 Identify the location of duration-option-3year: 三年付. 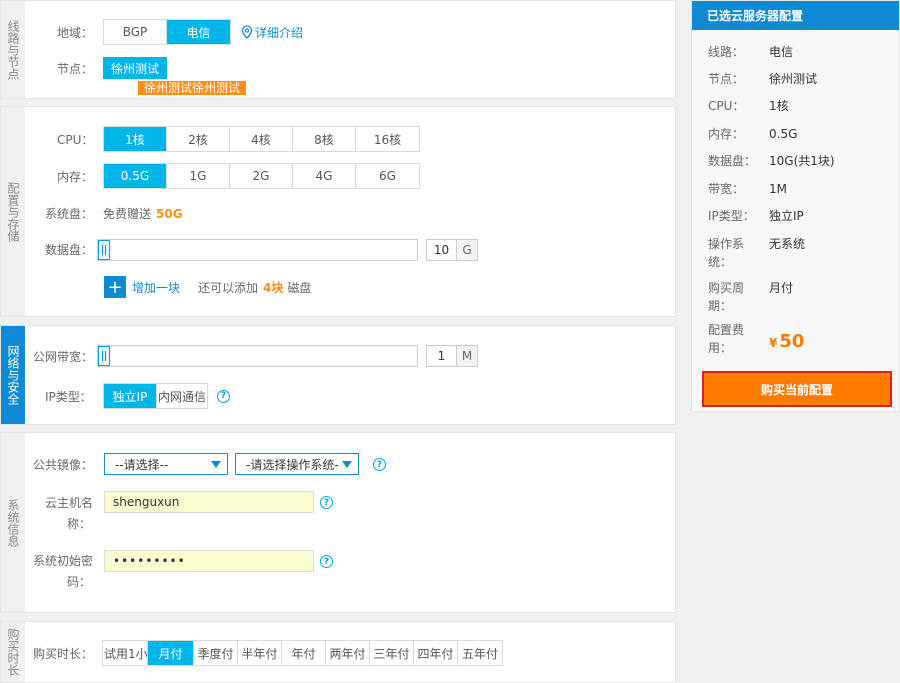
(392, 653).